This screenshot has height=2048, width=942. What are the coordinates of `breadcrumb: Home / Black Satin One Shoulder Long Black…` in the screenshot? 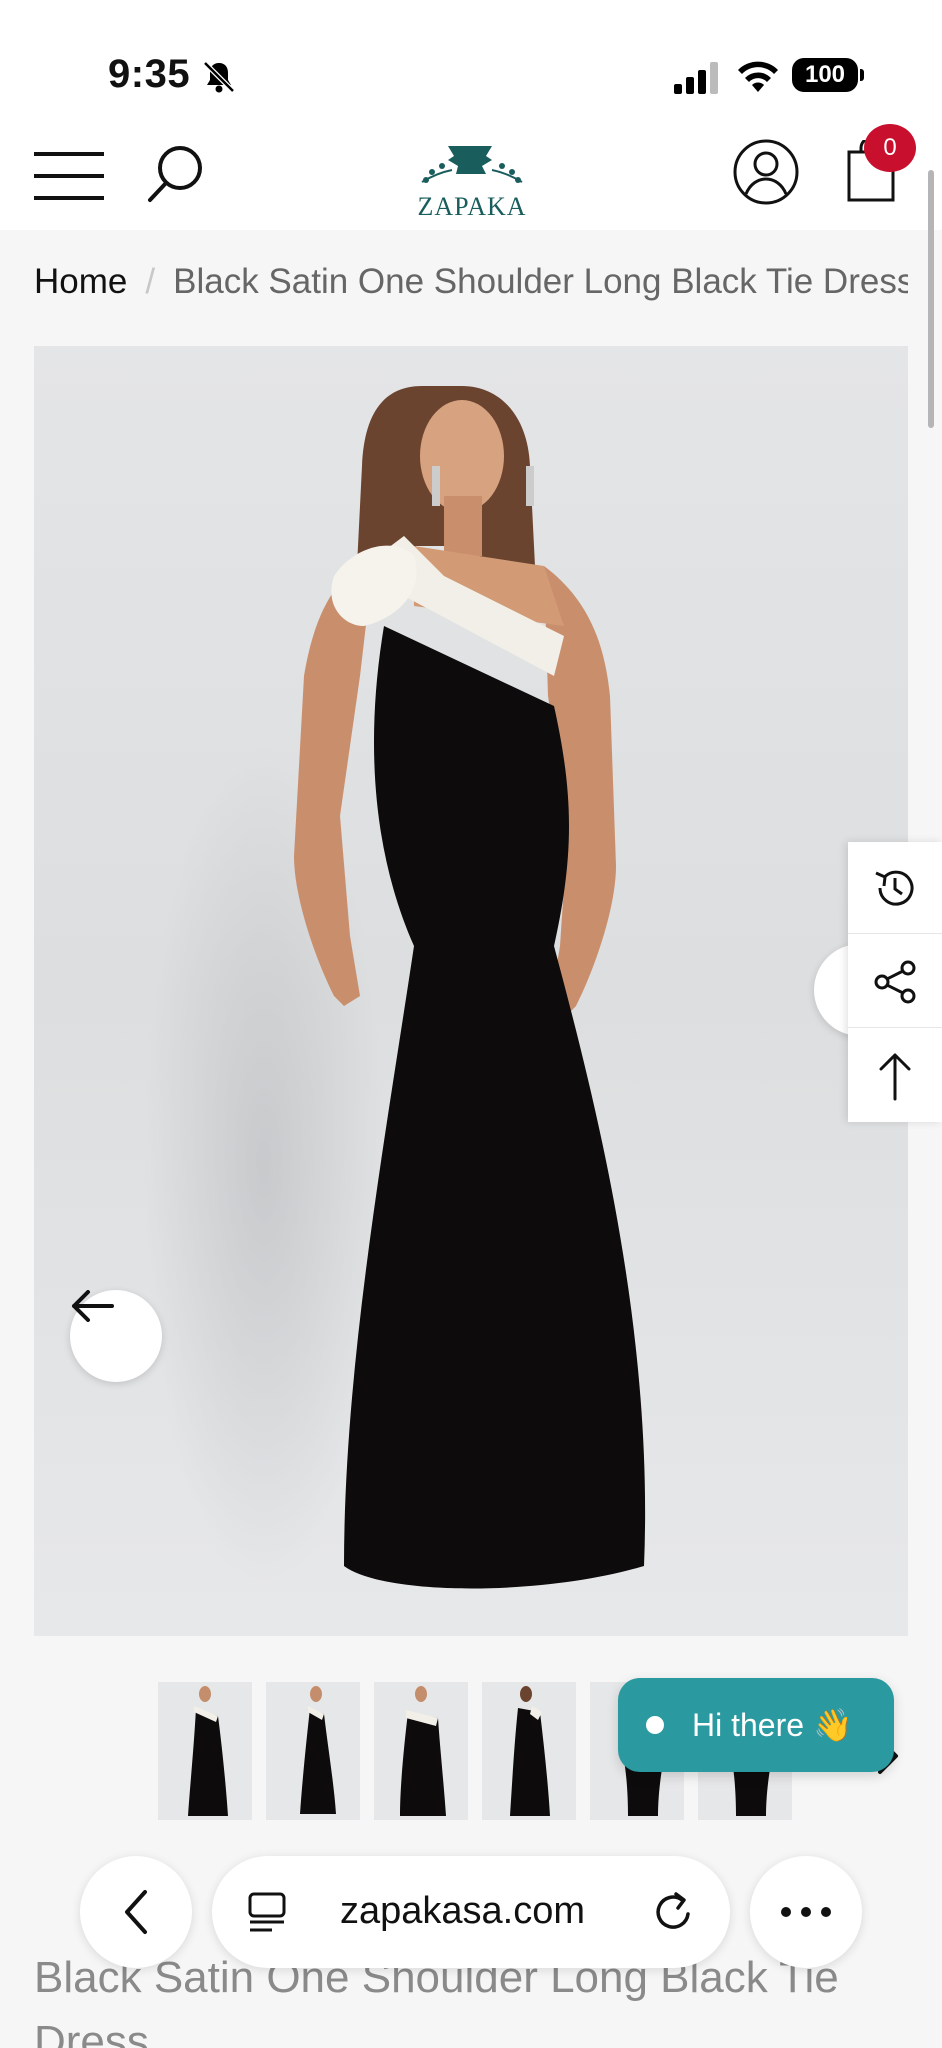 It's located at (471, 287).